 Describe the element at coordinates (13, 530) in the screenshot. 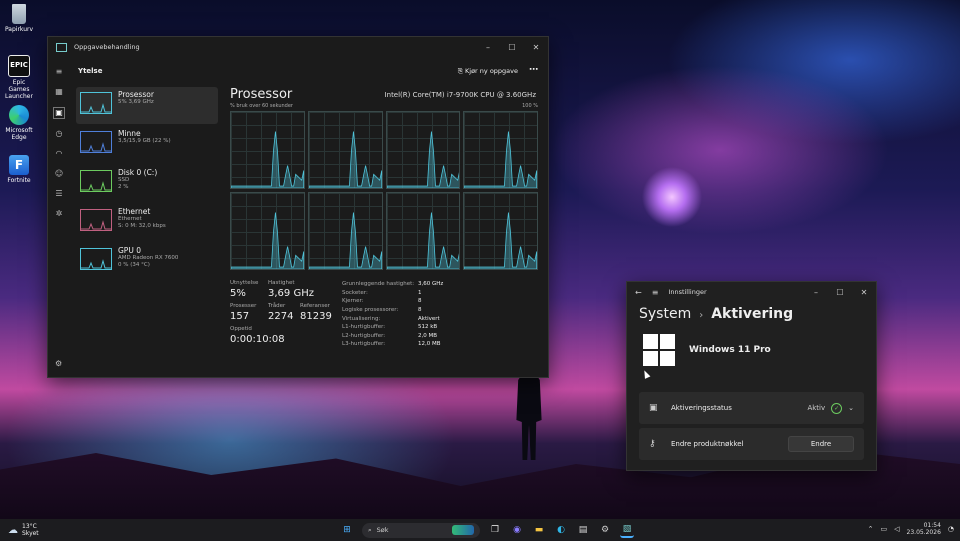

I see `cloud-icon: ☁` at that location.